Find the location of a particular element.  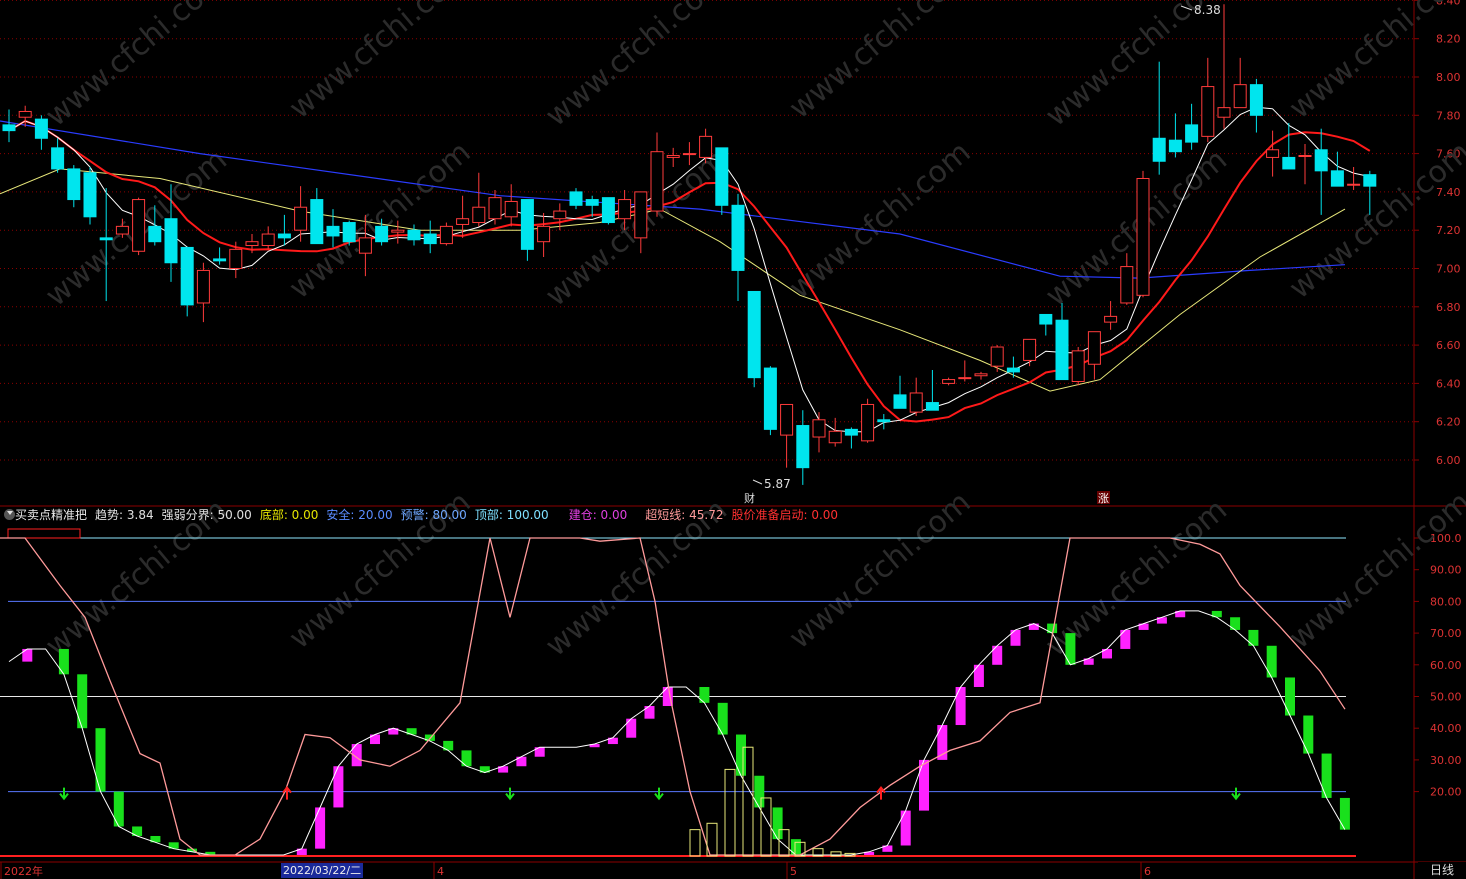

ind-tick-label: 40.00 is located at coordinates (1446, 728).